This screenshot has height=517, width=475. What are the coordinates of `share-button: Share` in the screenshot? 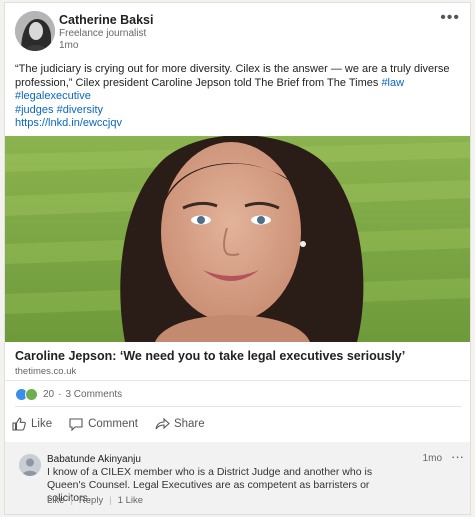 It's located at (179, 424).